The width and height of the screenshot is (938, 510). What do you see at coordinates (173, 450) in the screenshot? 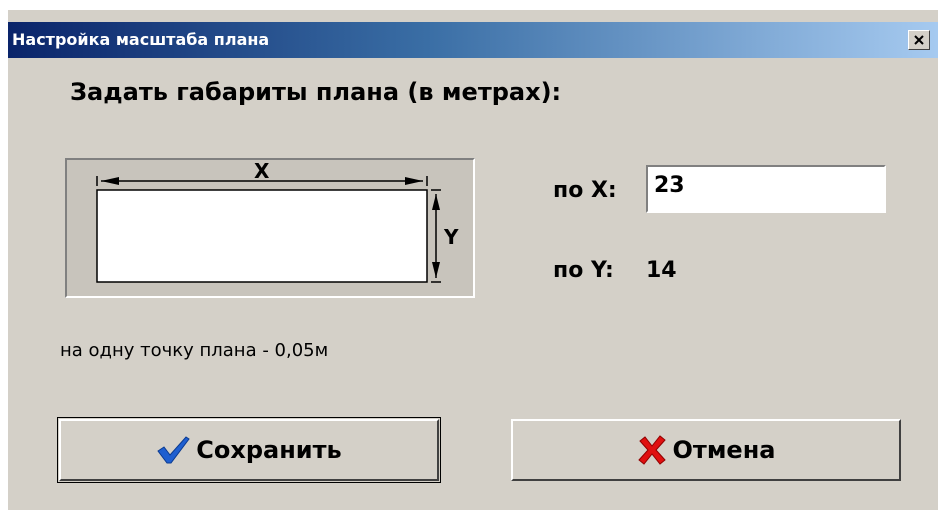
I see `checkmark-icon` at bounding box center [173, 450].